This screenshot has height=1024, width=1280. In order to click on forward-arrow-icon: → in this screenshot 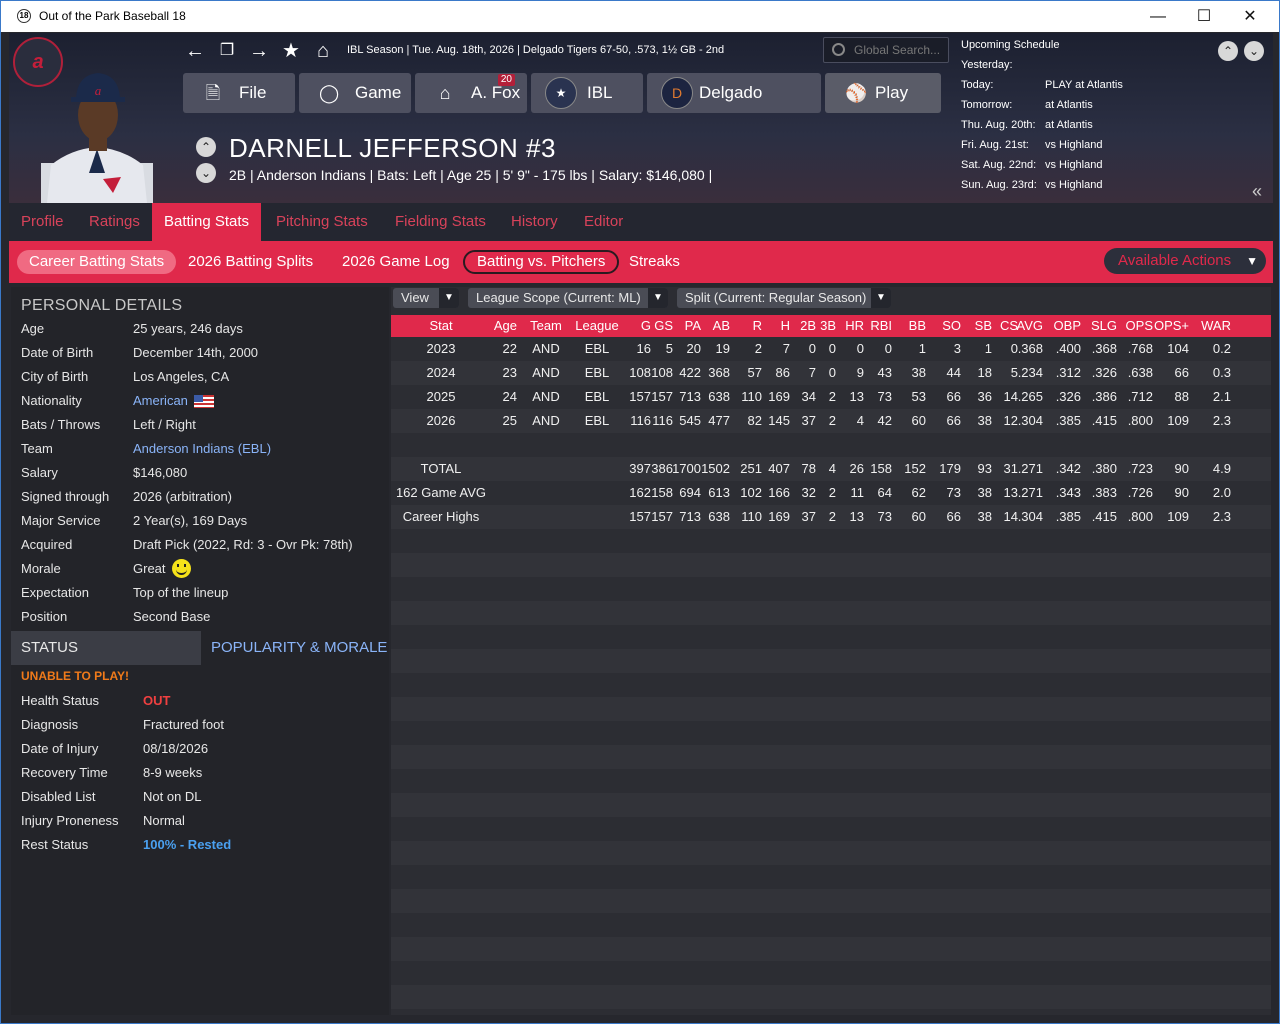, I will do `click(259, 51)`.